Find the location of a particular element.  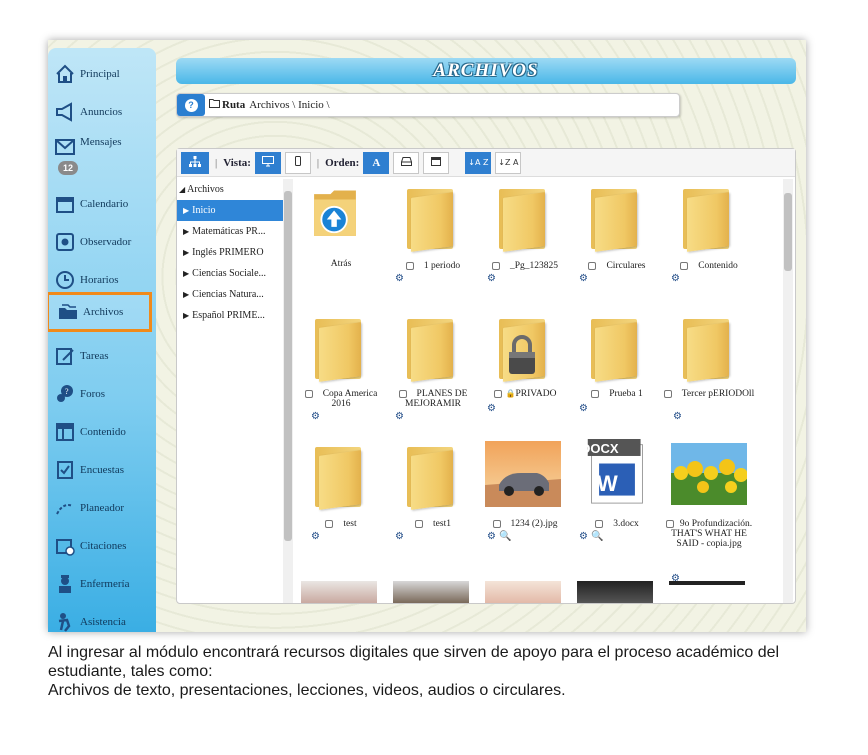

sidebar-item-citaciones: Citaciones is located at coordinates (105, 546).